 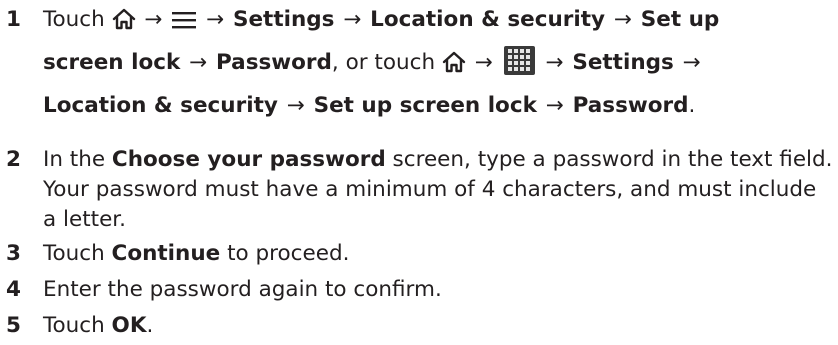 I want to click on set-up-screen-lock-label: Set up screen lock, so click(x=425, y=105).